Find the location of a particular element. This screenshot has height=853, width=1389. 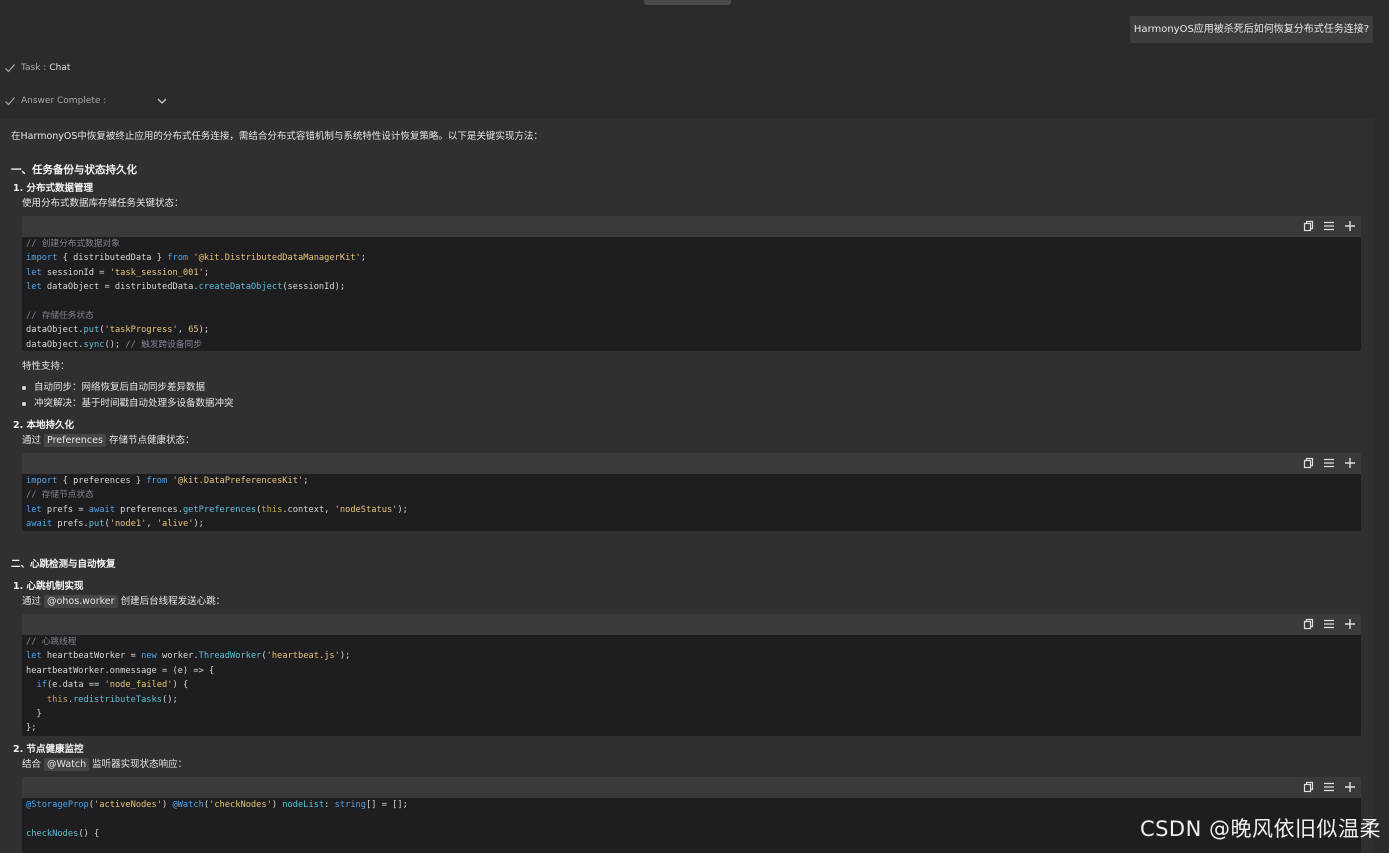

s2-item1-desc: 通过 @ohos.worker 创建后台线程发送心跳： is located at coordinates (124, 600).